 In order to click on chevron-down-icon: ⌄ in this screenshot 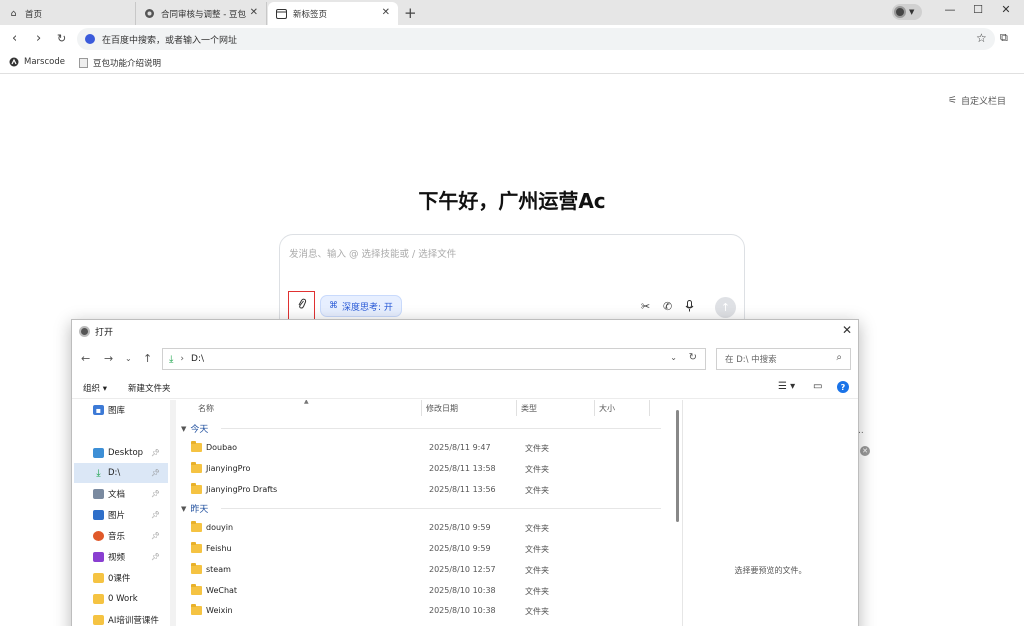, I will do `click(673, 357)`.